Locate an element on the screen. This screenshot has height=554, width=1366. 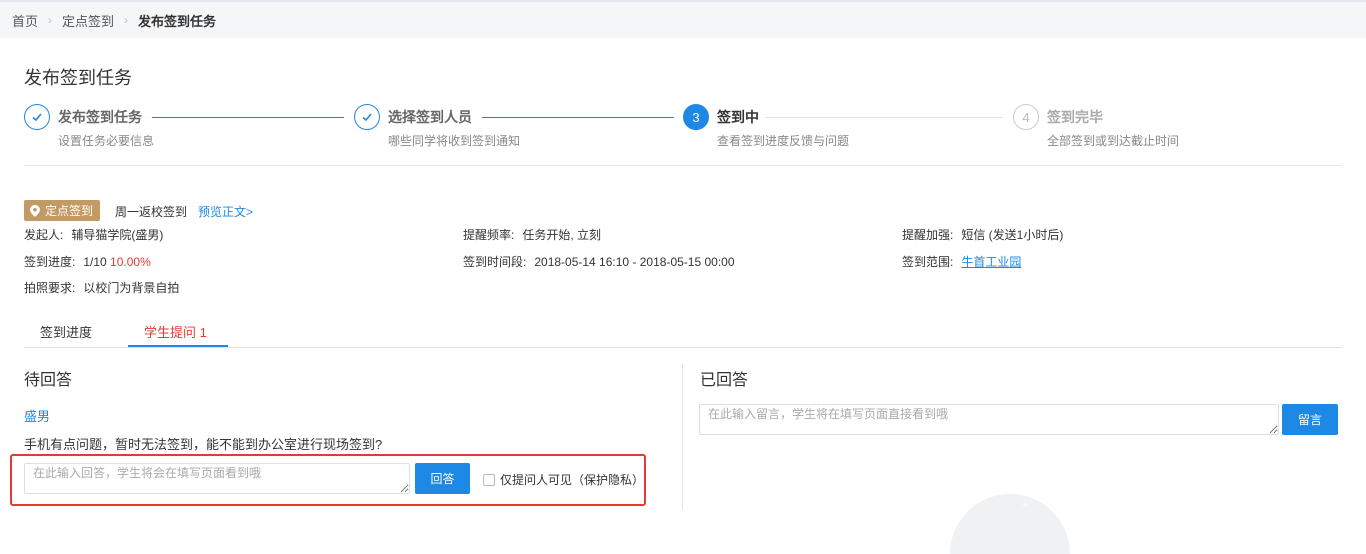
checkbox-box is located at coordinates (489, 479).